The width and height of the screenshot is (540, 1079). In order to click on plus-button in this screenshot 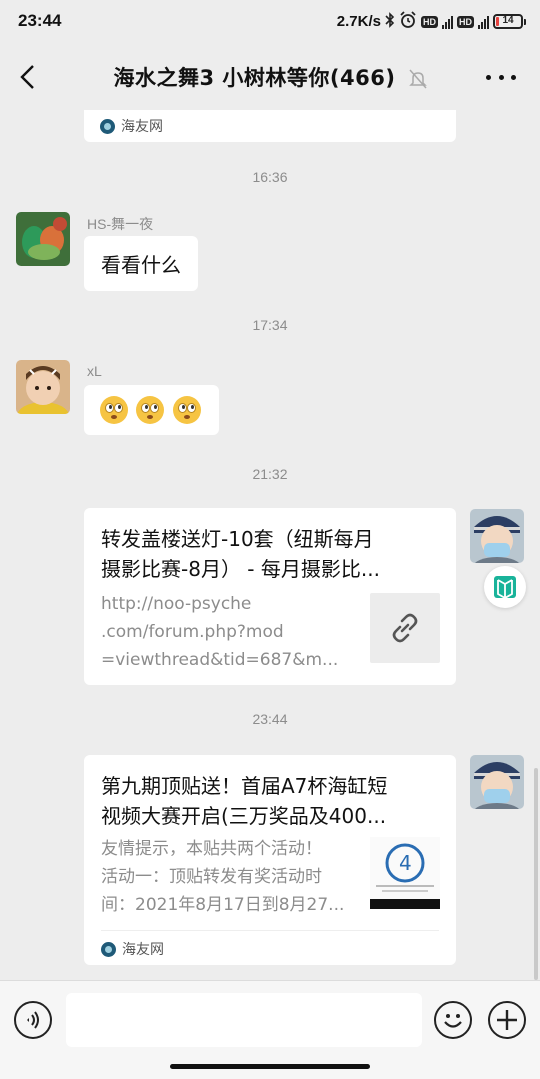, I will do `click(507, 1020)`.